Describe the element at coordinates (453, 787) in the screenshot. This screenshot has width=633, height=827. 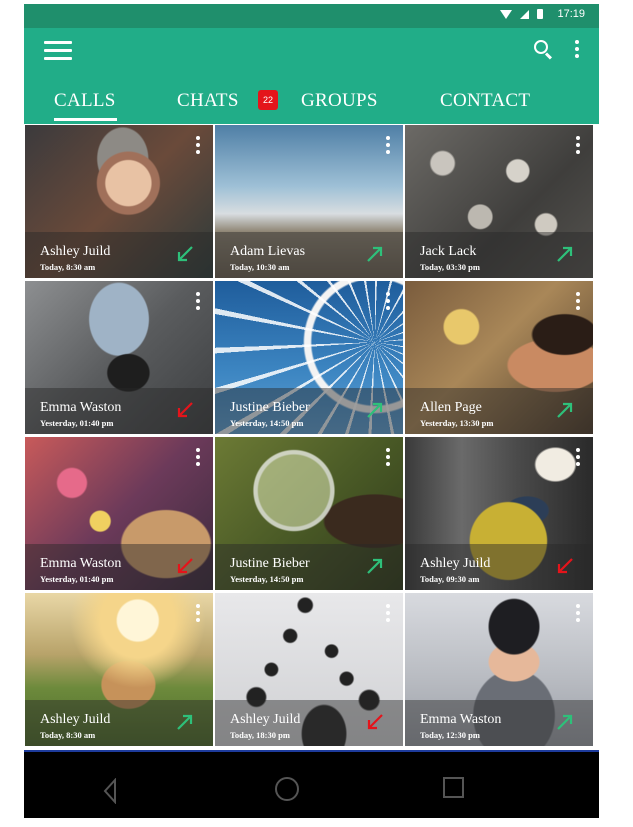
I see `recents-icon` at that location.